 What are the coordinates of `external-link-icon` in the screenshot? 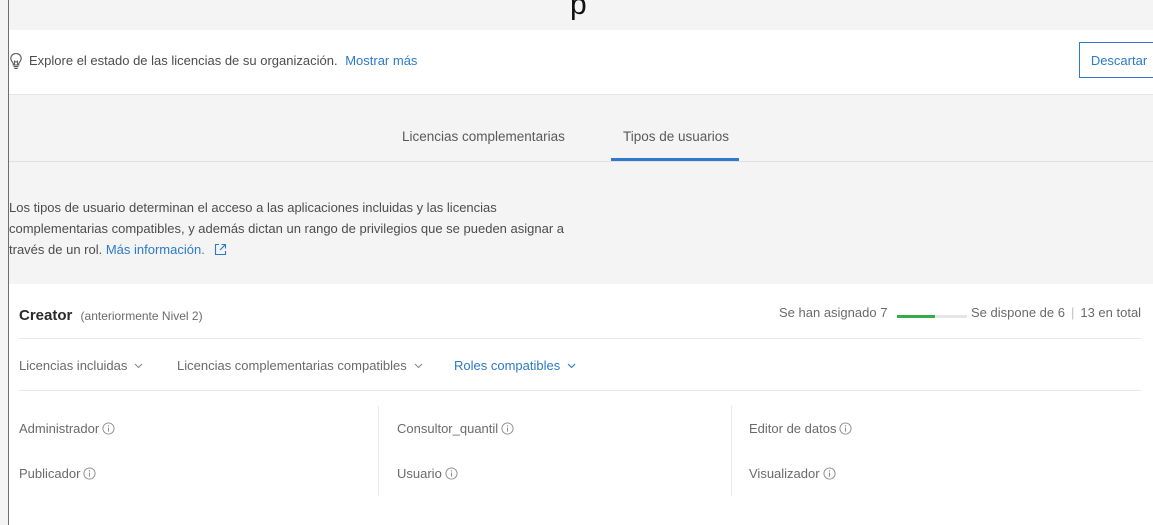 It's located at (220, 251).